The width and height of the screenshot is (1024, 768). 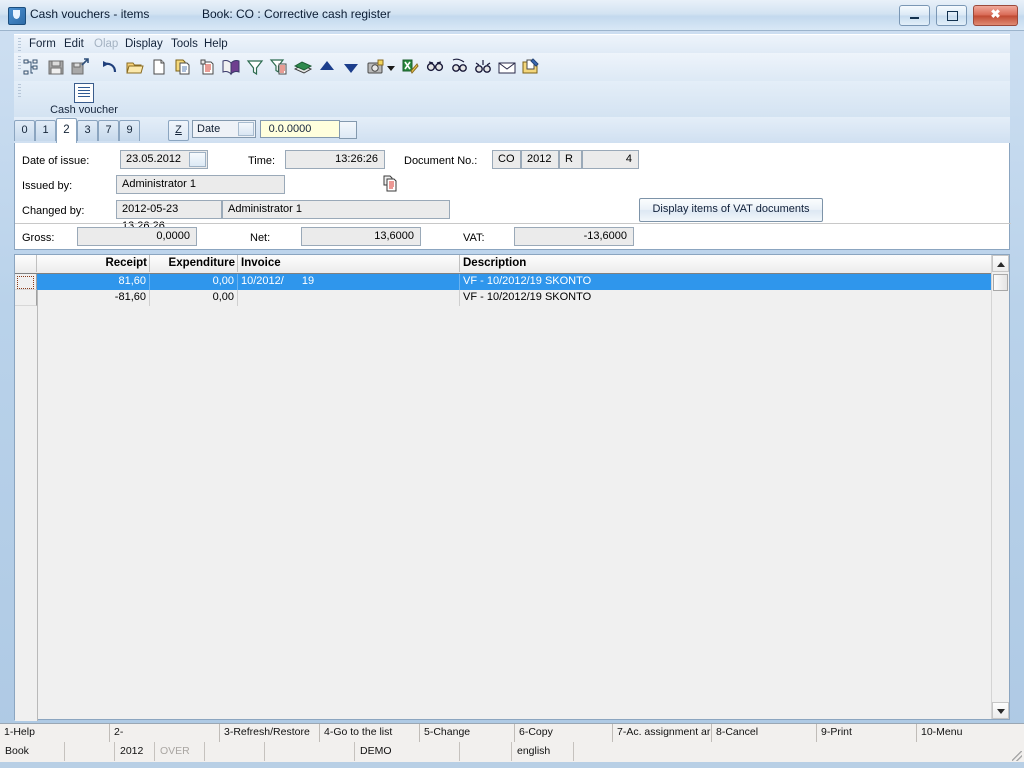 I want to click on new-document-icon, so click(x=159, y=67).